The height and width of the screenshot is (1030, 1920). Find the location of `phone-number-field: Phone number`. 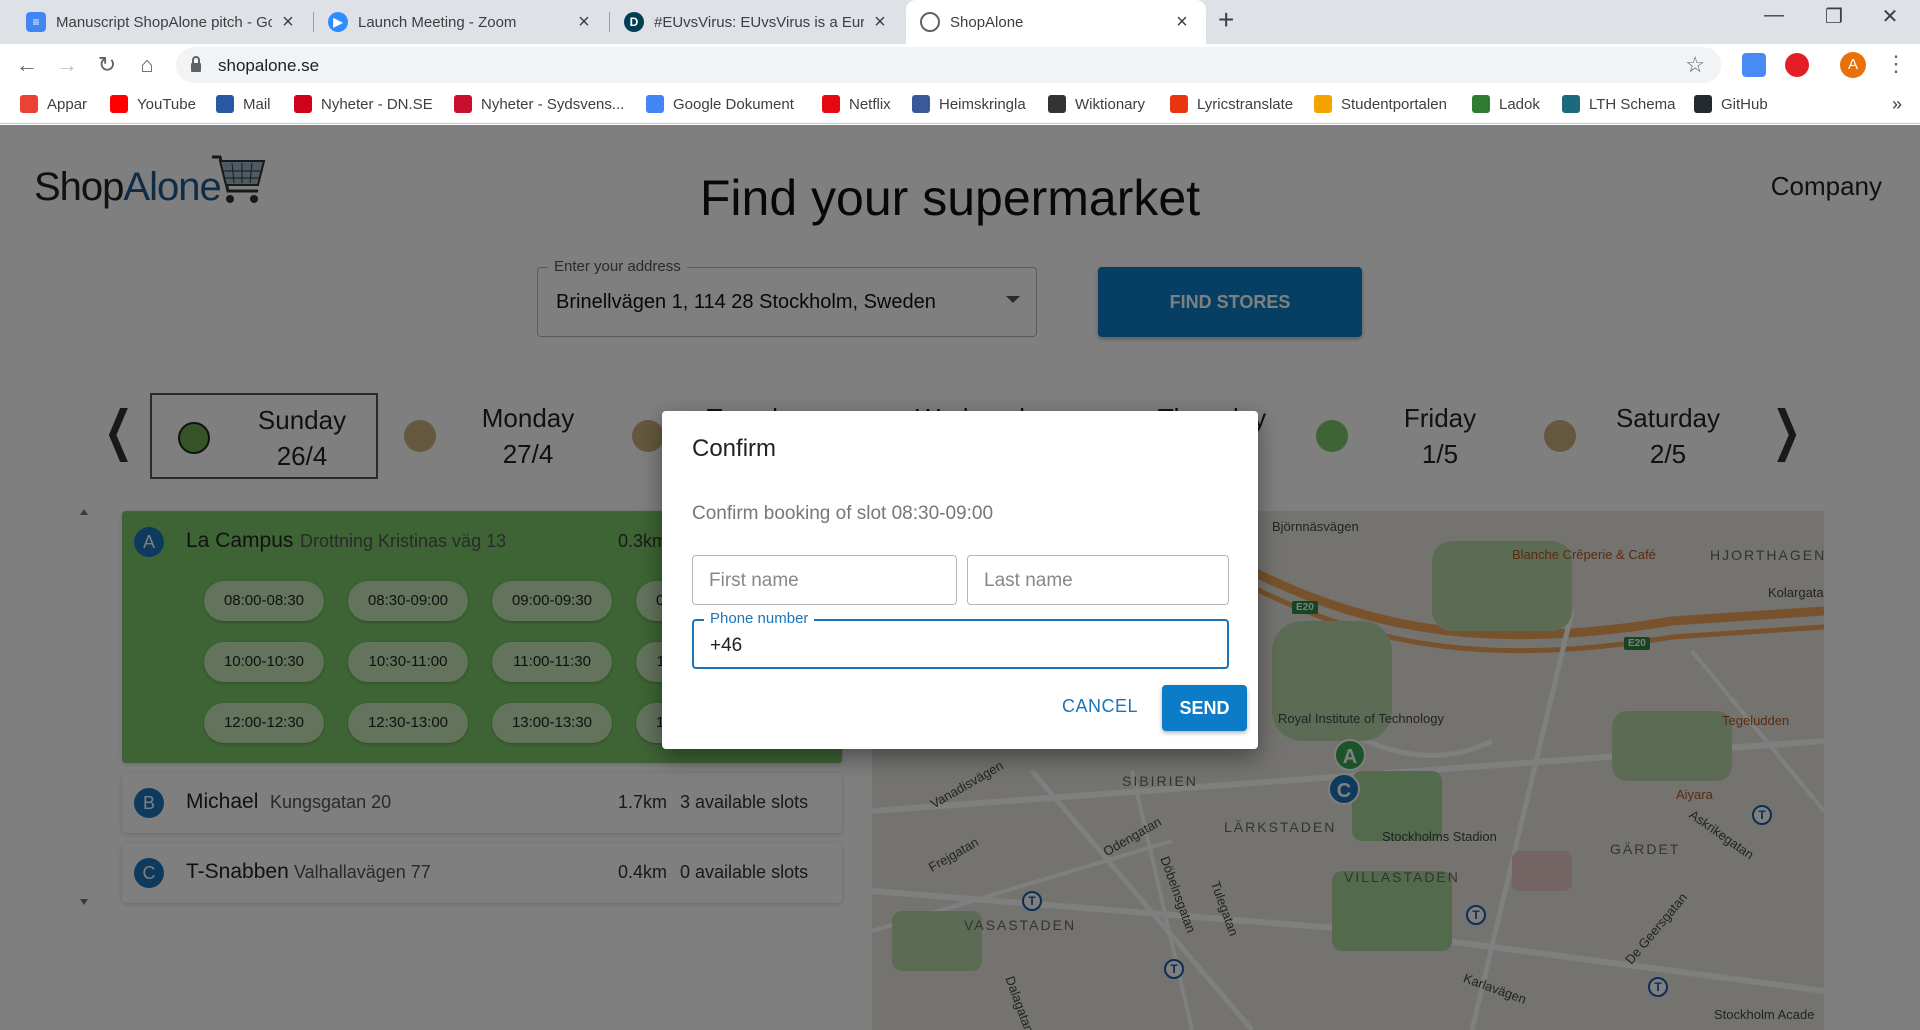

phone-number-field: Phone number is located at coordinates (960, 639).